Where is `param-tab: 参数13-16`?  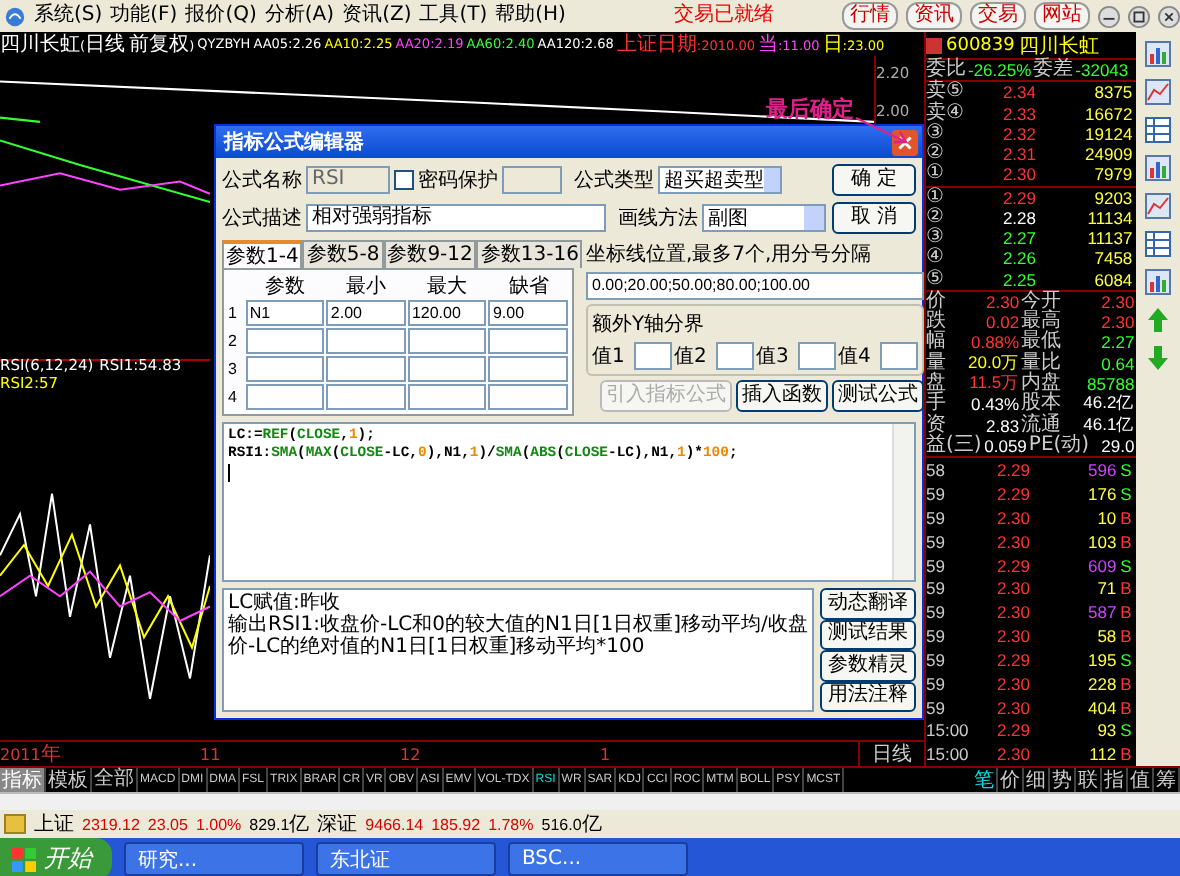
param-tab: 参数13-16 is located at coordinates (529, 254).